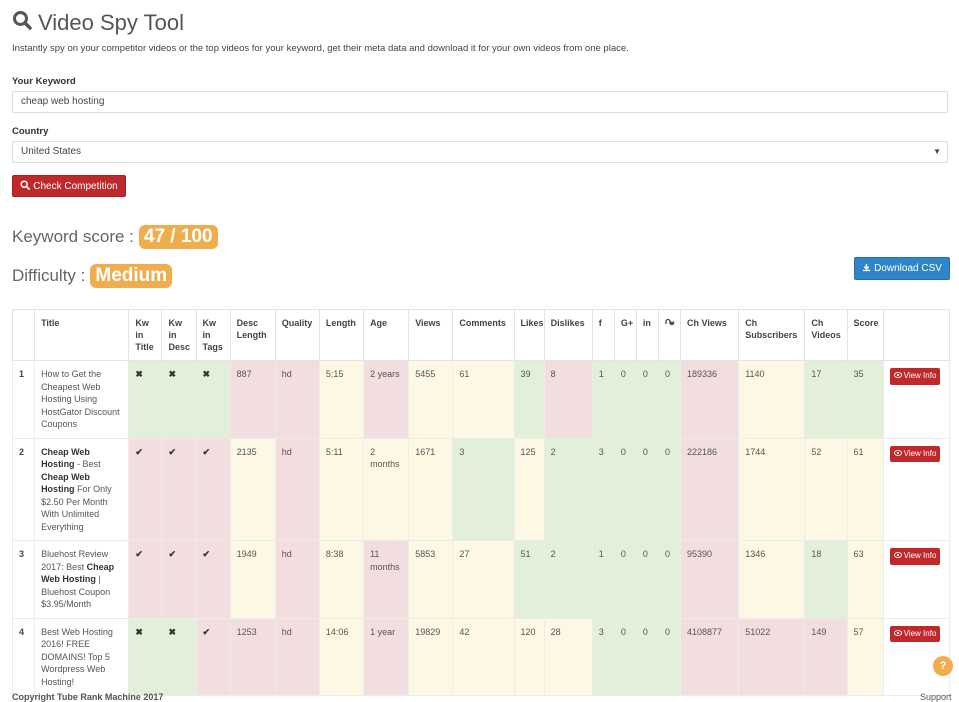  I want to click on check-competition-button: Check Competition, so click(69, 186).